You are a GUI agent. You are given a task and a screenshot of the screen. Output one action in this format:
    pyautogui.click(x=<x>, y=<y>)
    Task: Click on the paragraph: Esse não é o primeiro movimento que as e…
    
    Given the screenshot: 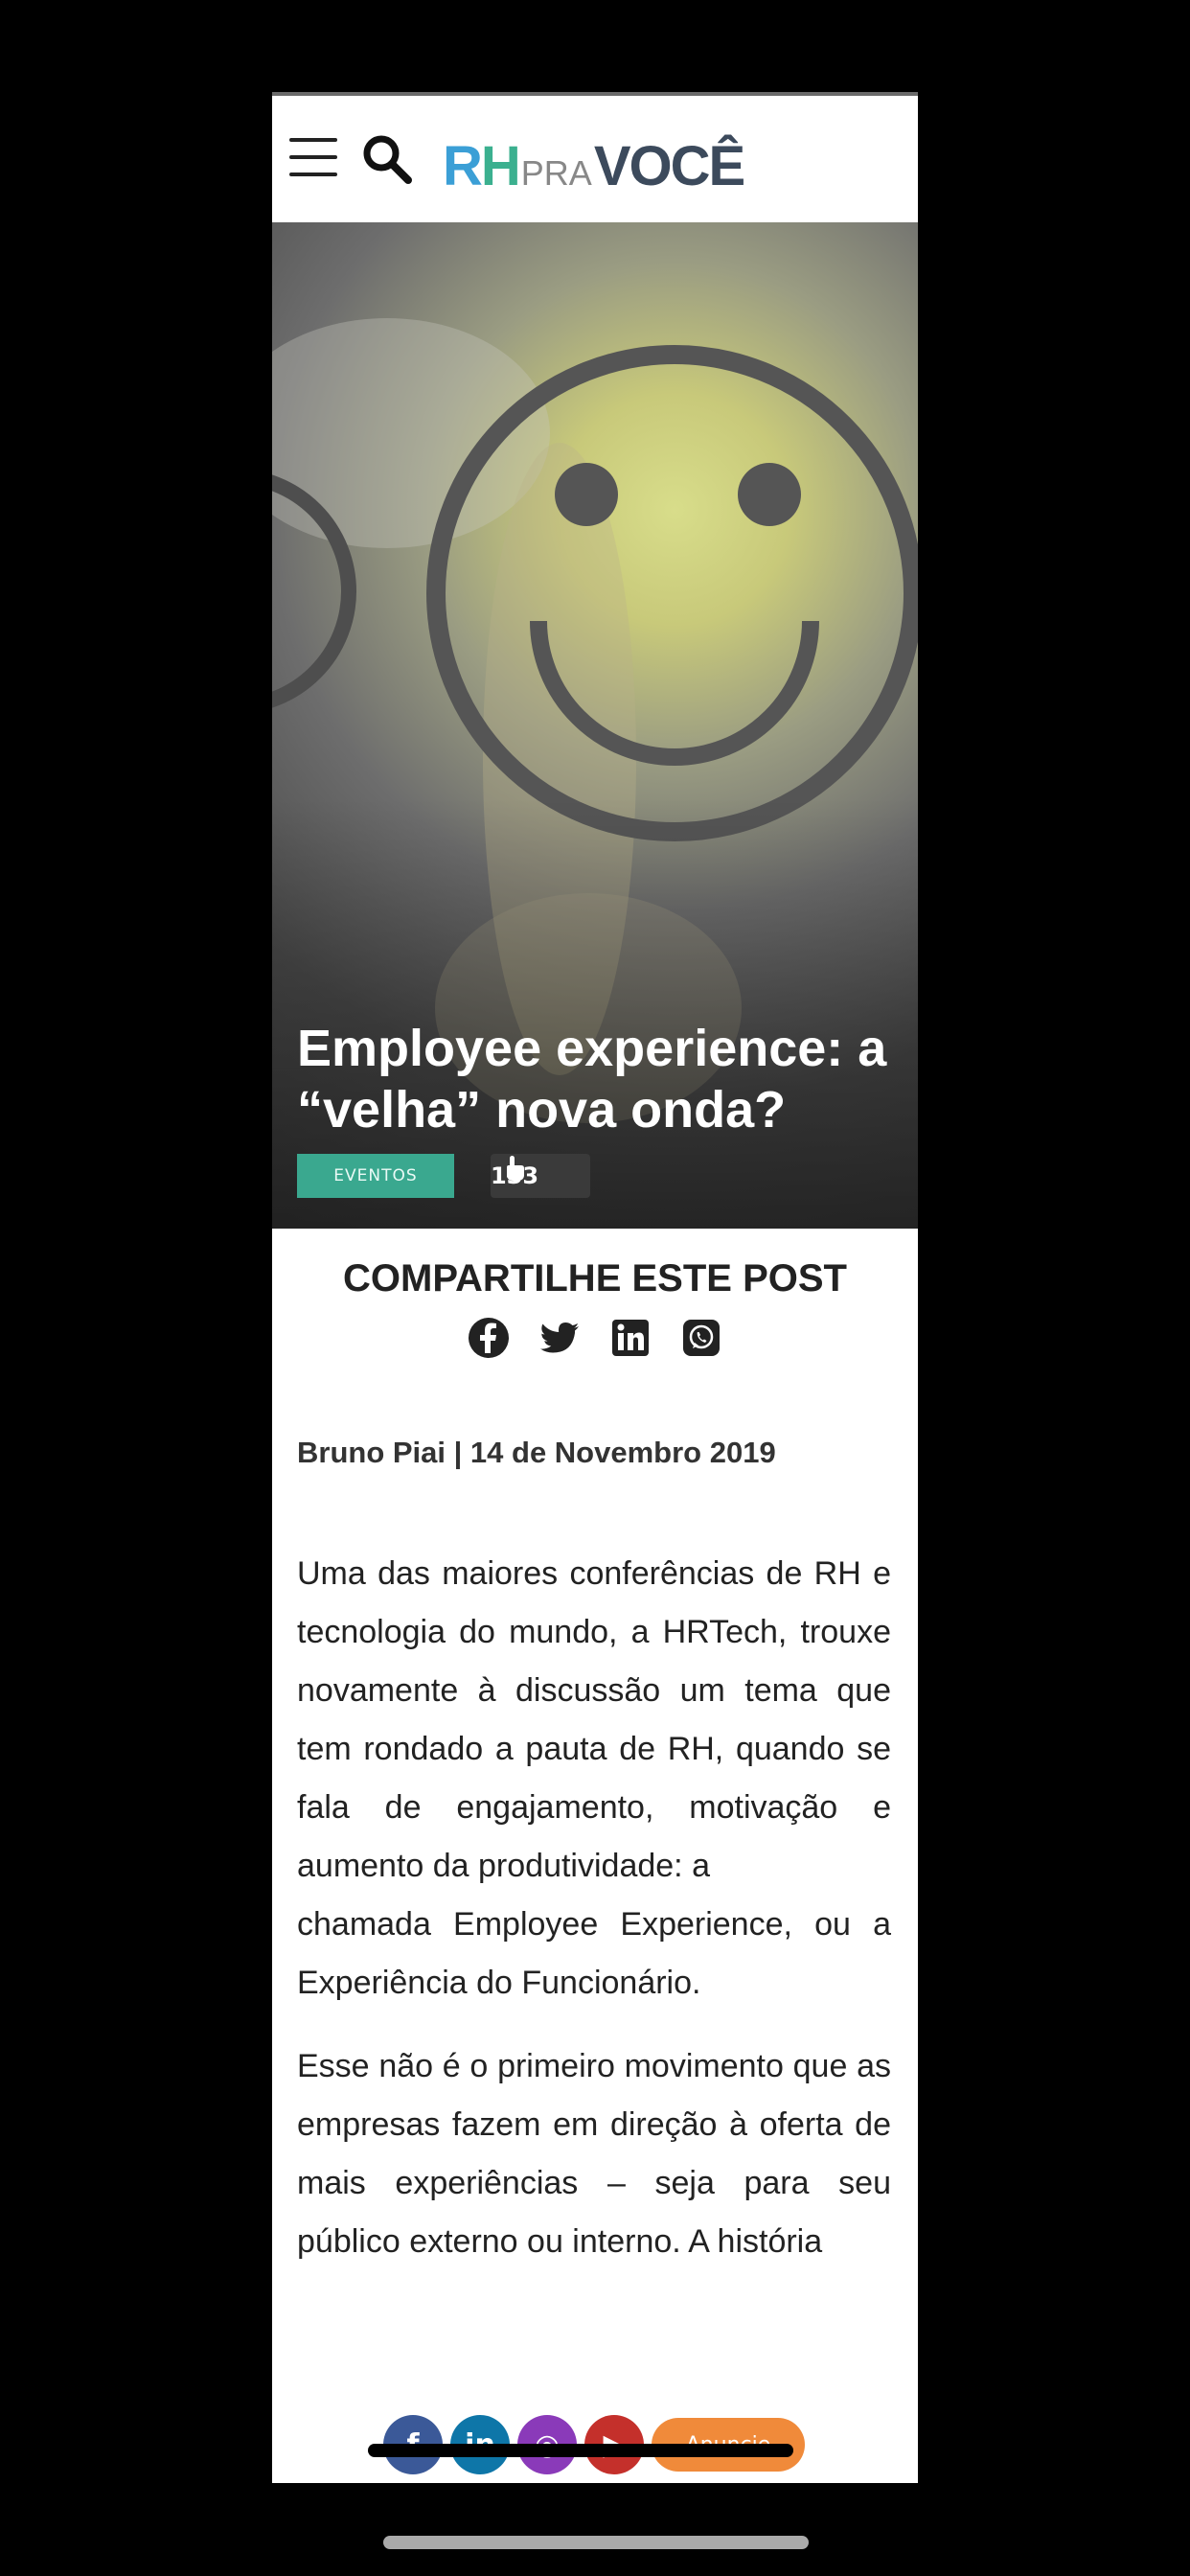 What is the action you would take?
    pyautogui.click(x=594, y=2154)
    